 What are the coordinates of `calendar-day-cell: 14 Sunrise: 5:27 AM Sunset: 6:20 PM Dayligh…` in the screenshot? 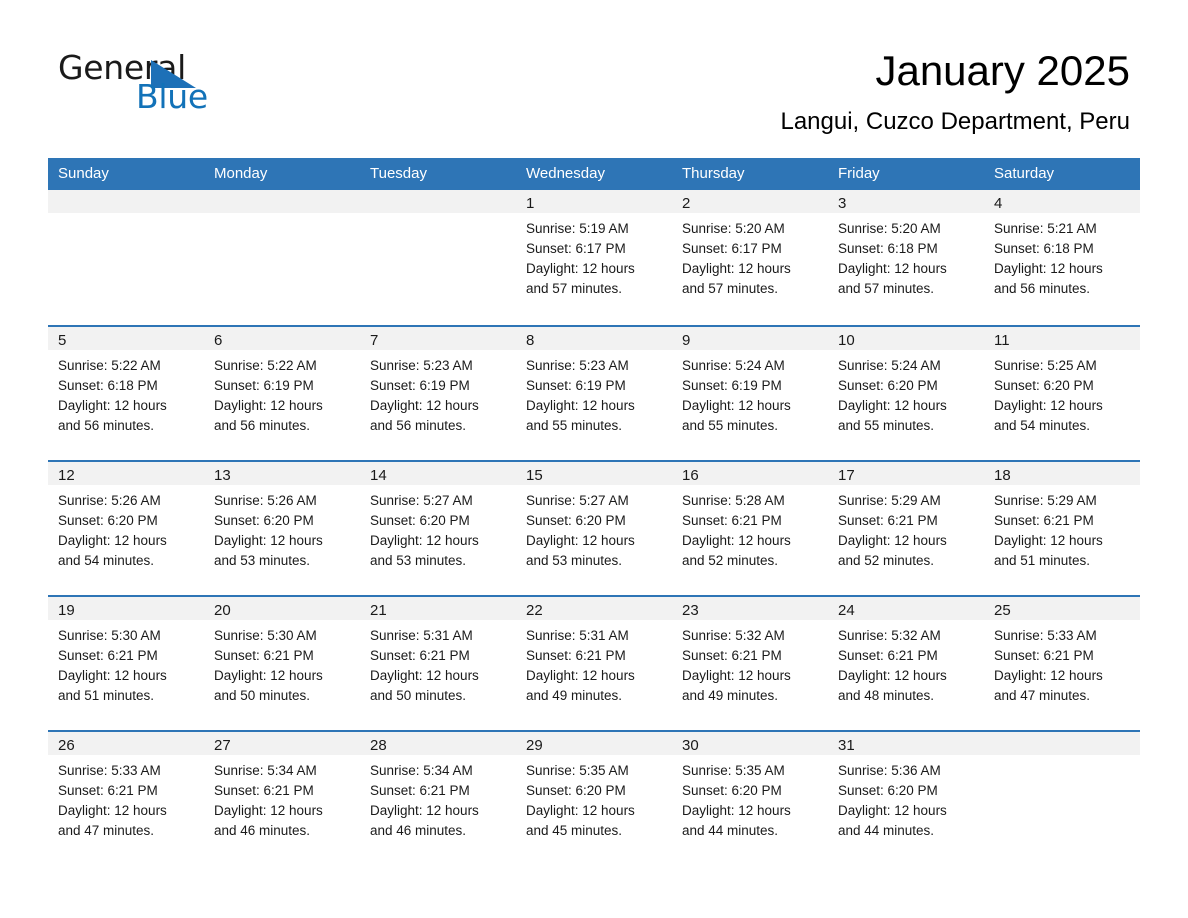 It's located at (438, 527).